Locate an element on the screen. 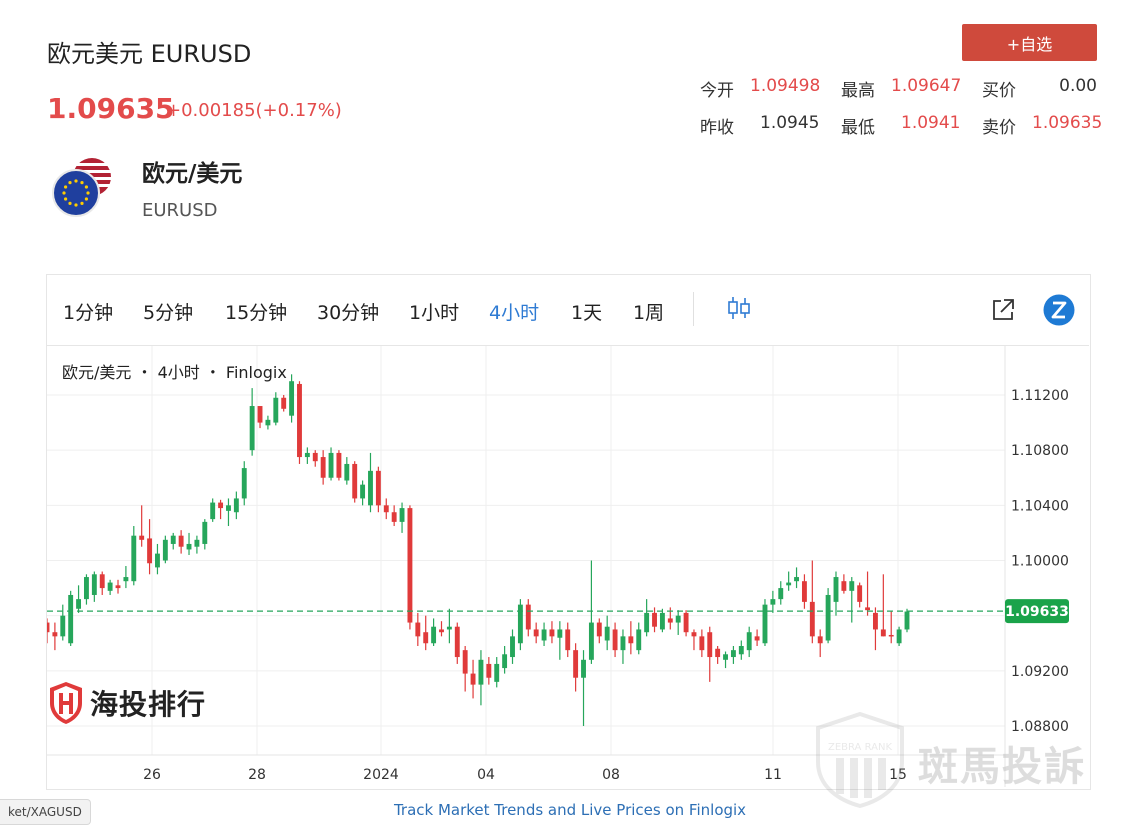  candlestick-type-icon is located at coordinates (739, 308).